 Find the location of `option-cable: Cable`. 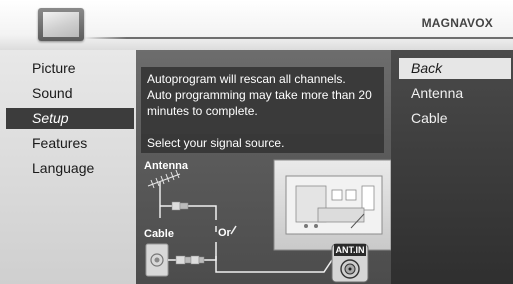

option-cable: Cable is located at coordinates (455, 118).